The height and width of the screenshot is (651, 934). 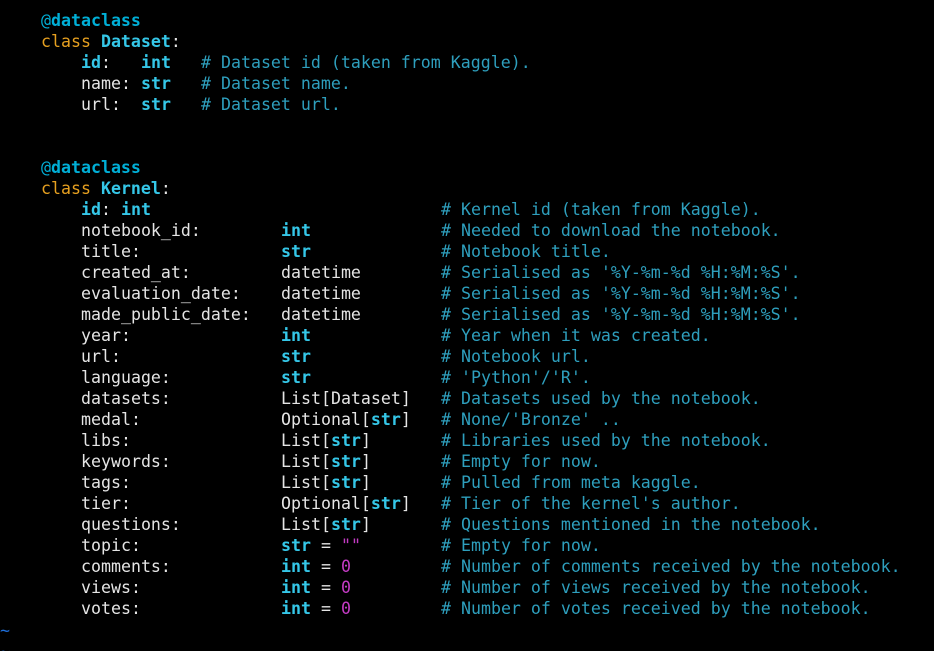 I want to click on field-name: made_public_date:, so click(x=166, y=314).